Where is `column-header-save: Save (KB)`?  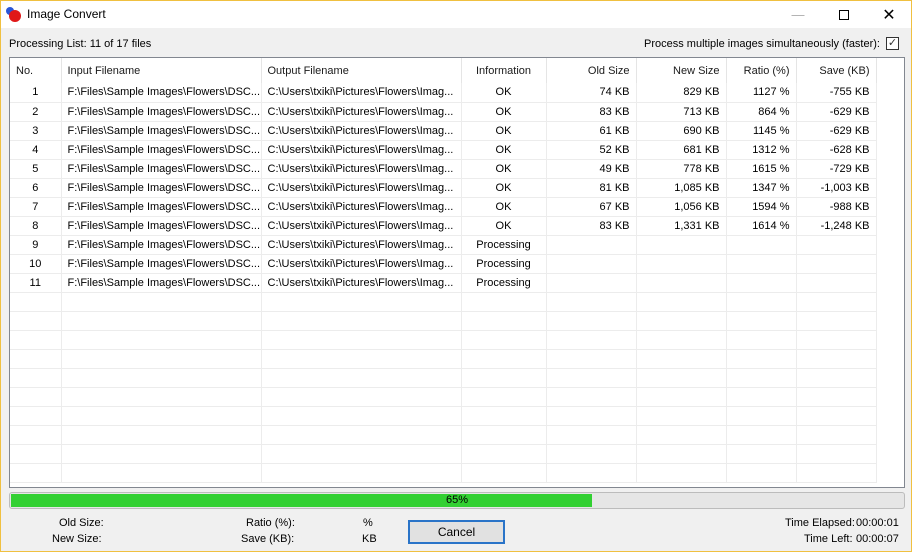 column-header-save: Save (KB) is located at coordinates (836, 70).